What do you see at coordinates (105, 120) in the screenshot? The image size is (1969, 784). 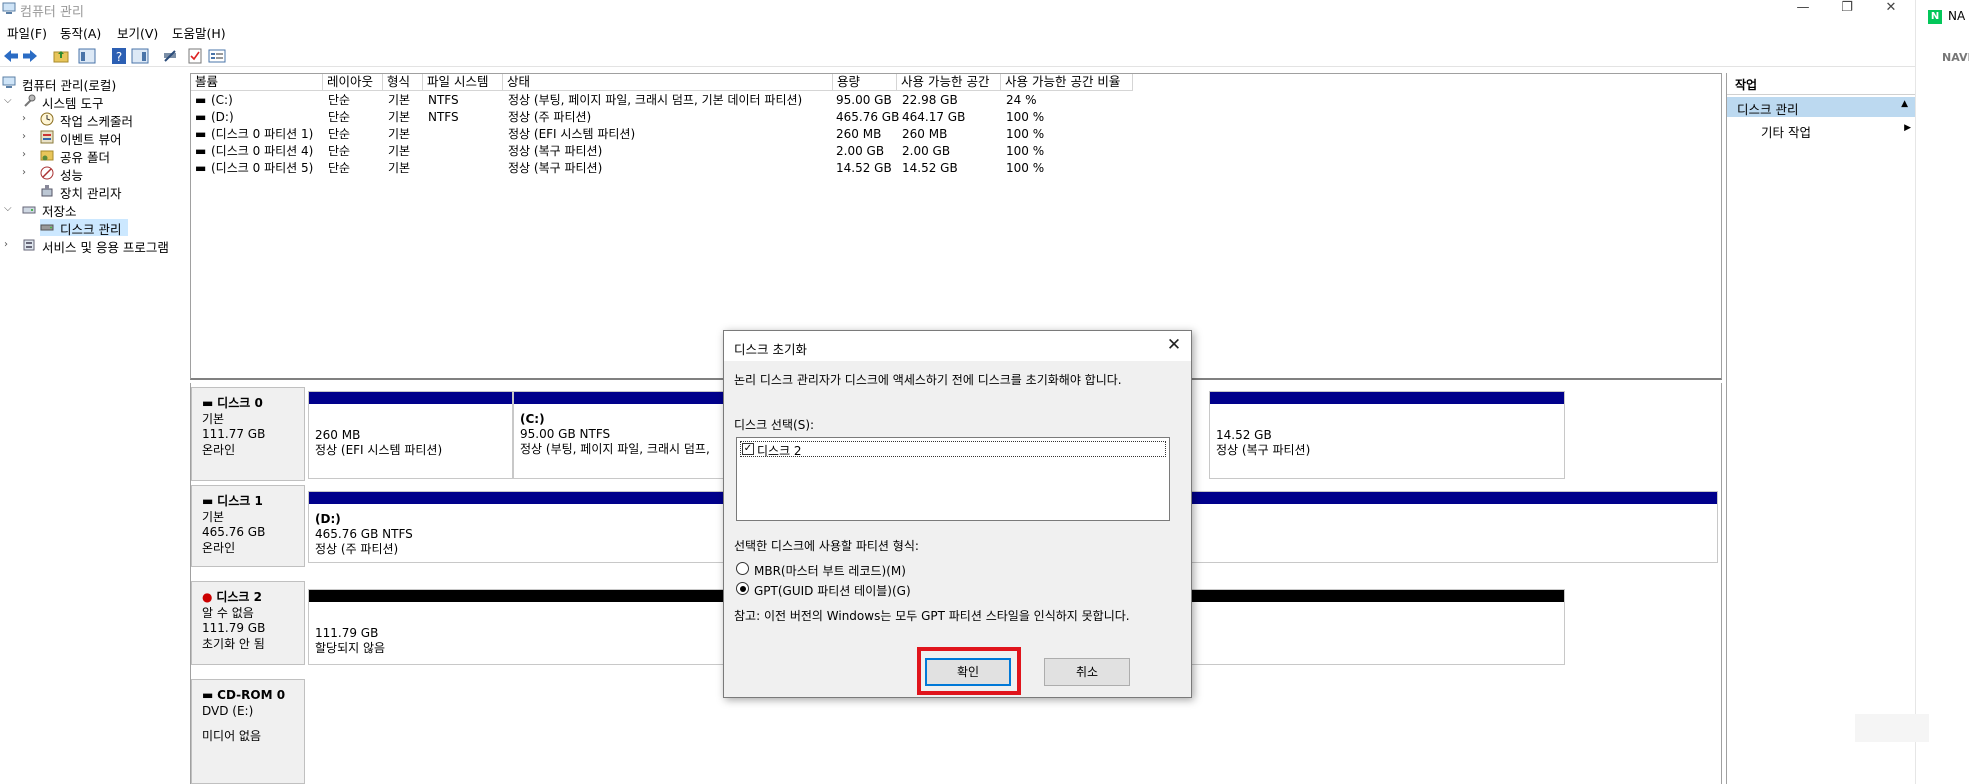 I see `tree-item-task-scheduler: › 작업 스케줄러` at bounding box center [105, 120].